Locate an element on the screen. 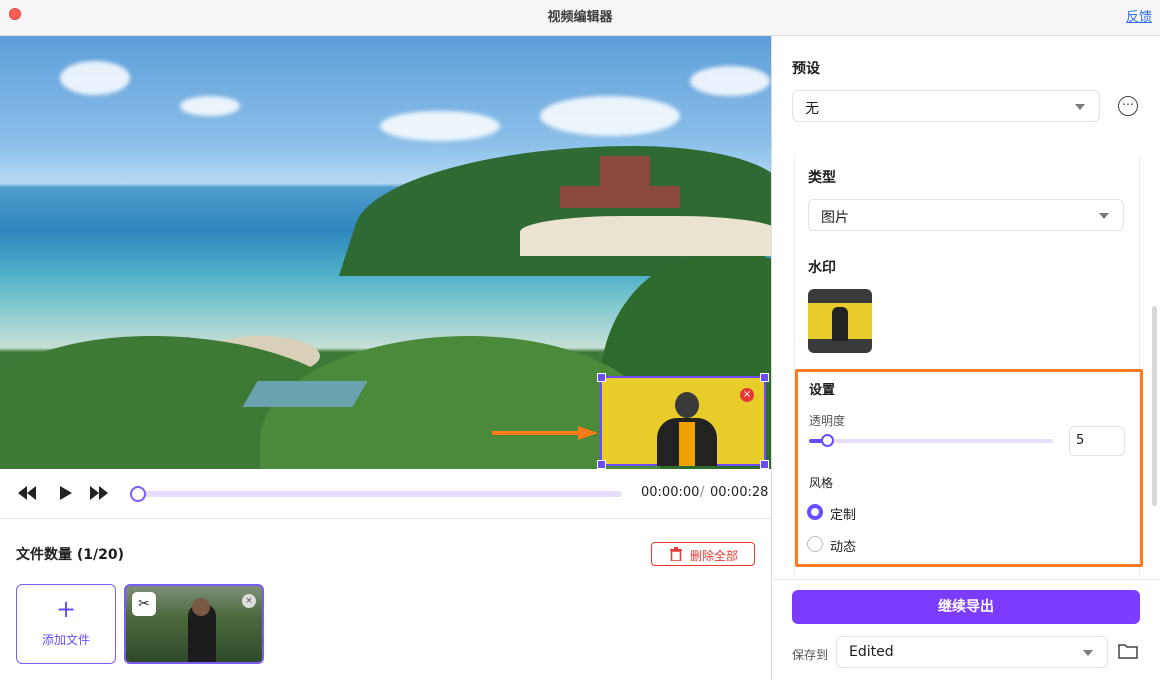  trash-icon is located at coordinates (676, 554).